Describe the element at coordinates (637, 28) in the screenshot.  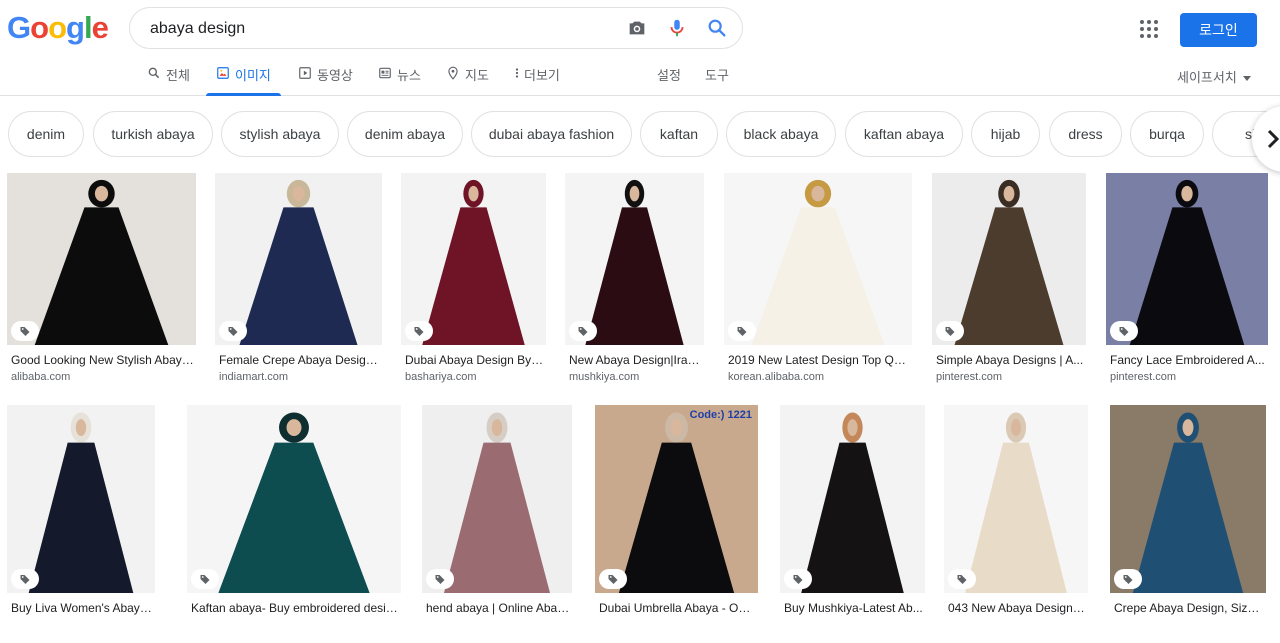
I see `camera-icon` at that location.